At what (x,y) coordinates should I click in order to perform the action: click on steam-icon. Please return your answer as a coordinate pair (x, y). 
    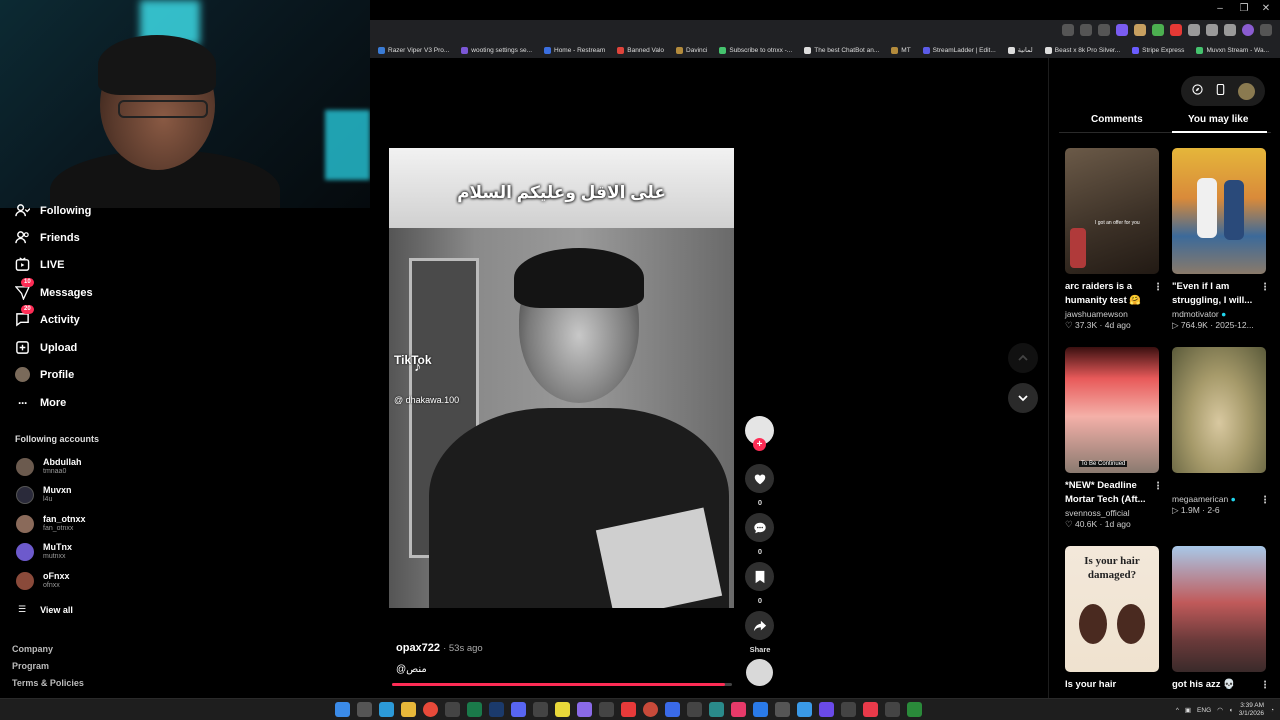
    Looking at the image, I should click on (496, 709).